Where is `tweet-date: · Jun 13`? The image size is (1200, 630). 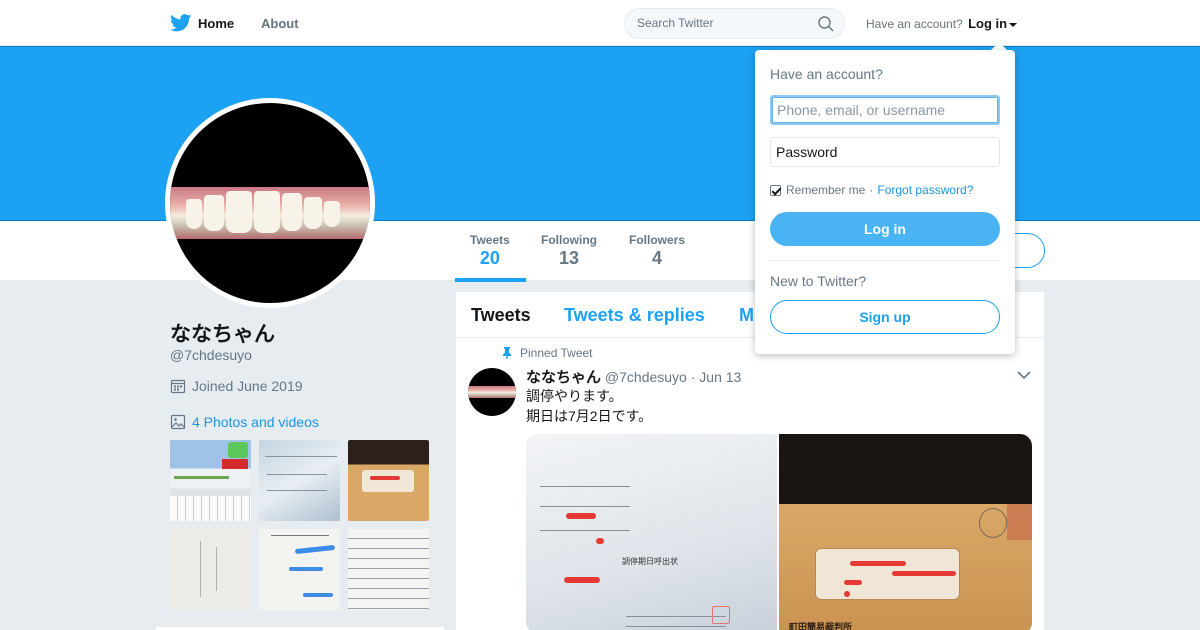
tweet-date: · Jun 13 is located at coordinates (716, 377).